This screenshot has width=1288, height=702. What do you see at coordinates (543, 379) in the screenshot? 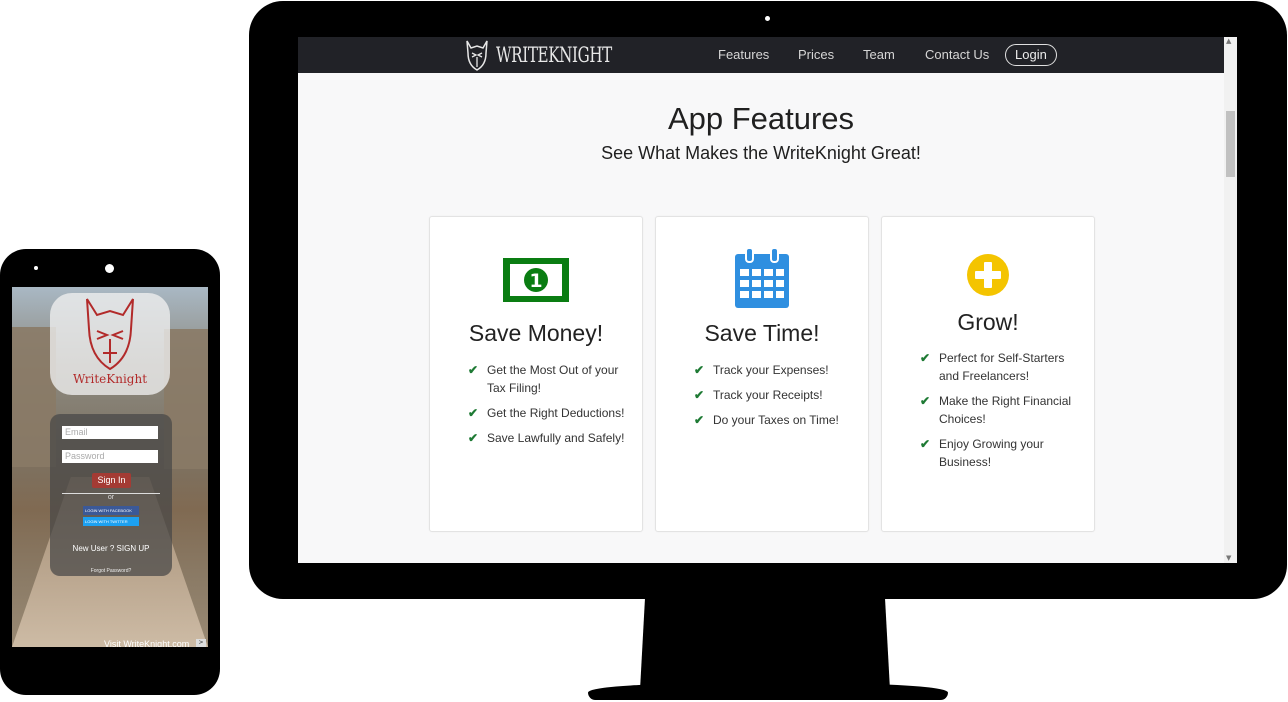
I see `feature-item: ✔ Get the Most Out of your Tax Filing!` at bounding box center [543, 379].